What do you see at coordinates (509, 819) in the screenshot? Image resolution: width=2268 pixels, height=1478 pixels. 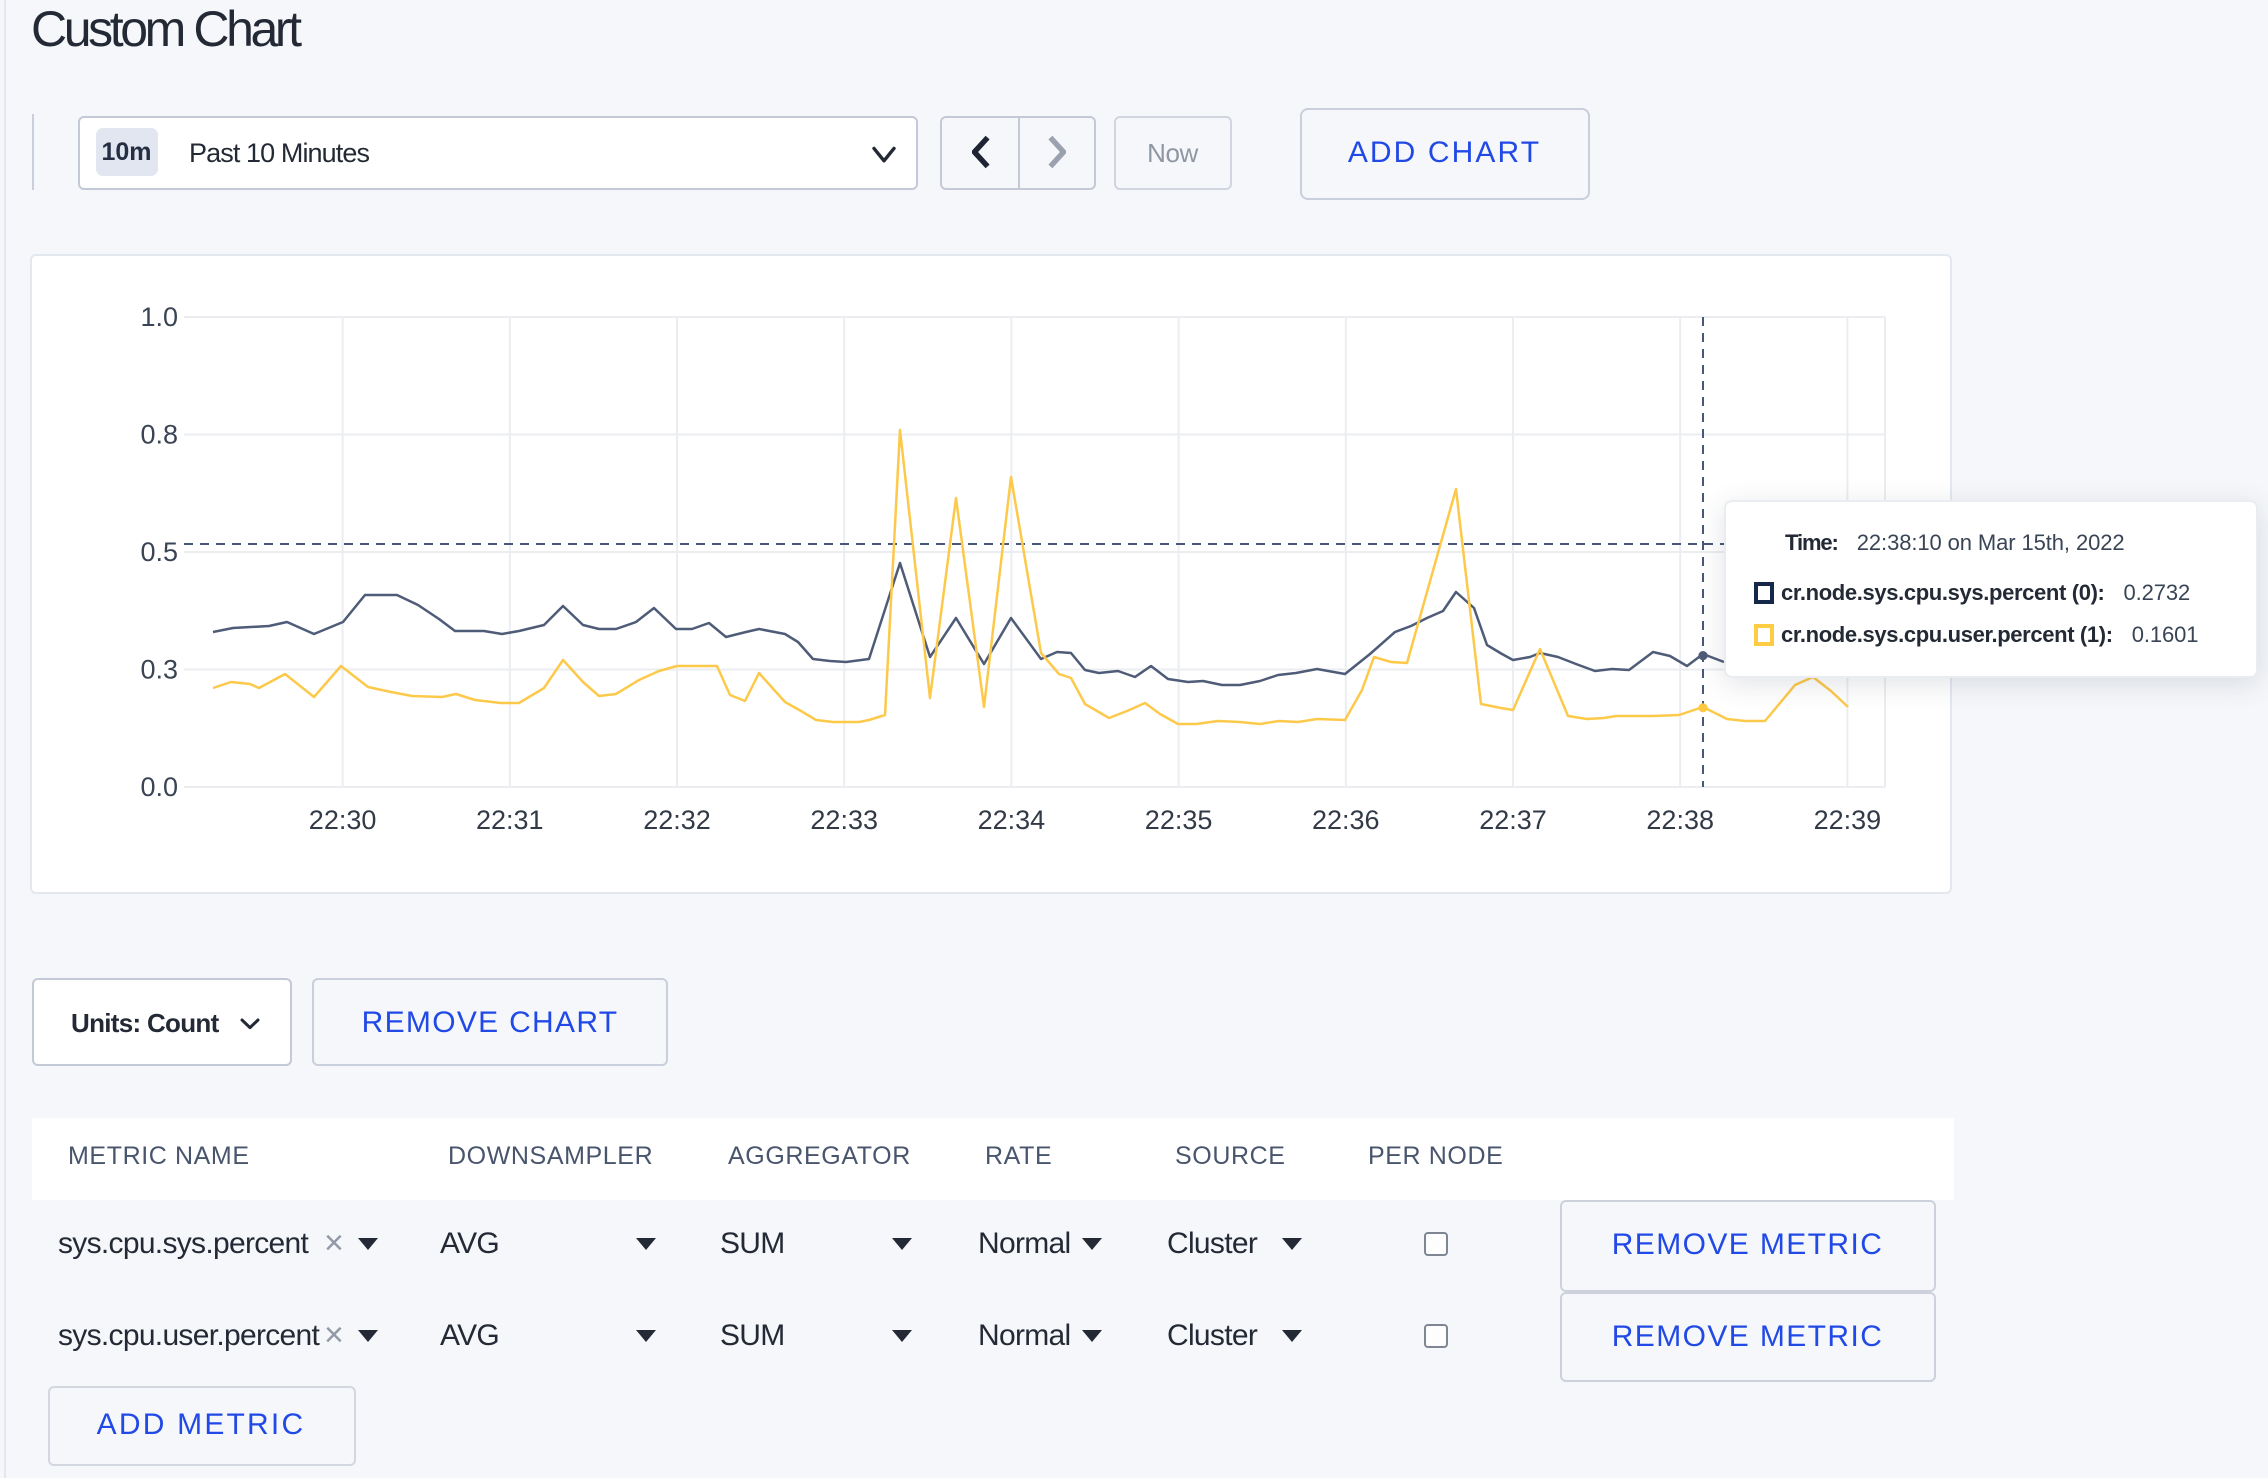 I see `svg-text: 22:31` at bounding box center [509, 819].